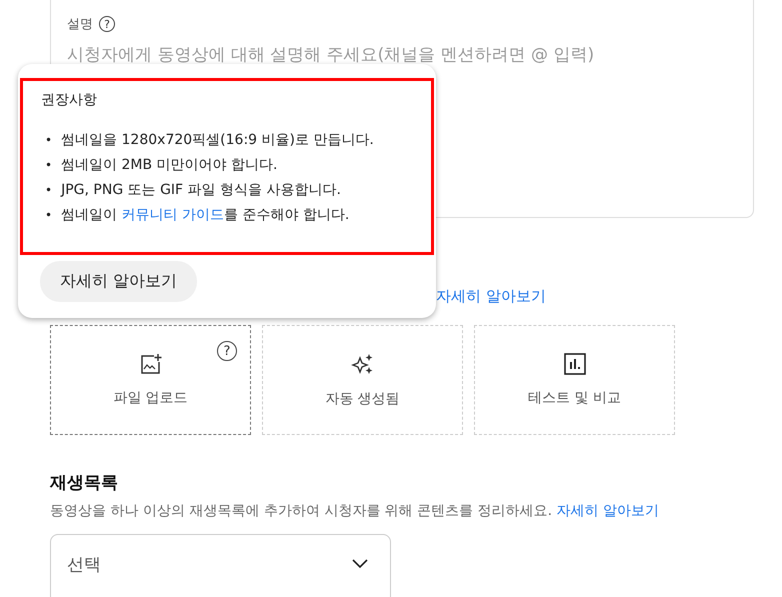 This screenshot has width=782, height=597. I want to click on playlist-dropdown: 선택, so click(220, 565).